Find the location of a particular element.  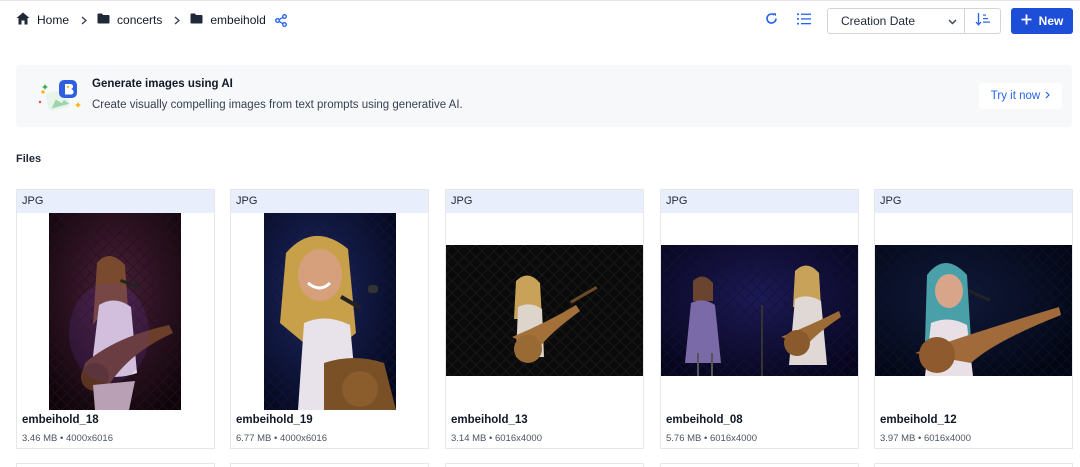

toolbar: Creation Date New is located at coordinates (912, 21).